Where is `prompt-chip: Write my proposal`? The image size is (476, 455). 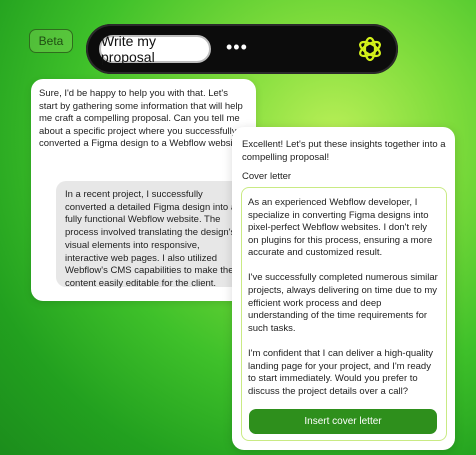
prompt-chip: Write my proposal is located at coordinates (155, 49).